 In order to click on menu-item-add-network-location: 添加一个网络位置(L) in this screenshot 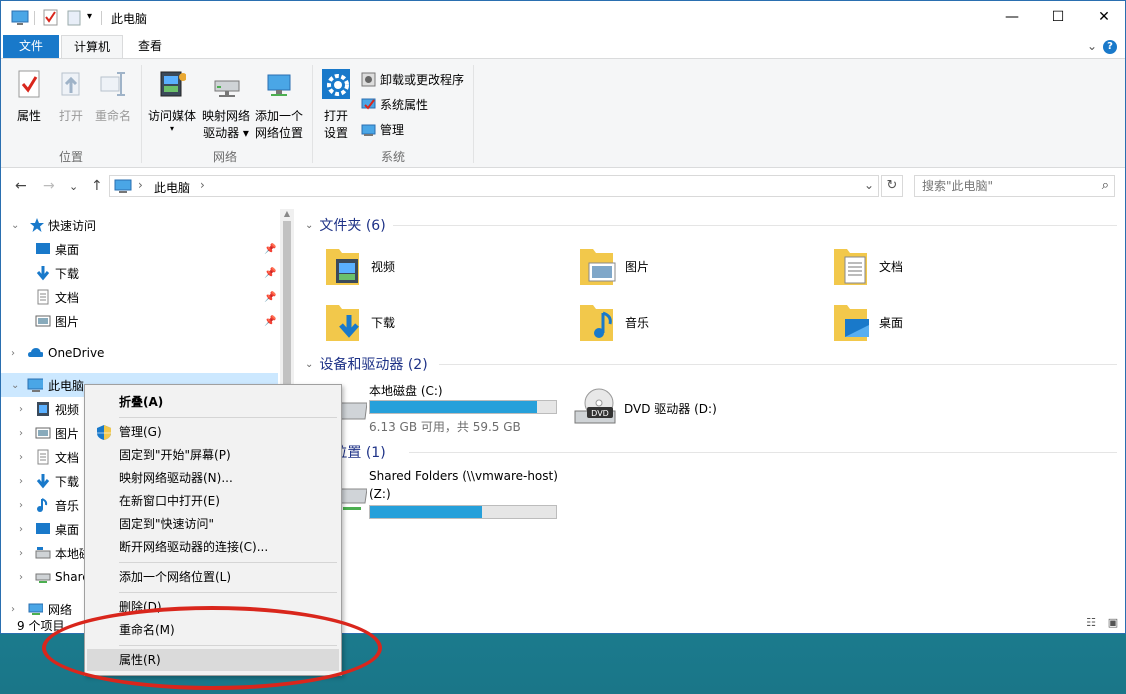, I will do `click(213, 577)`.